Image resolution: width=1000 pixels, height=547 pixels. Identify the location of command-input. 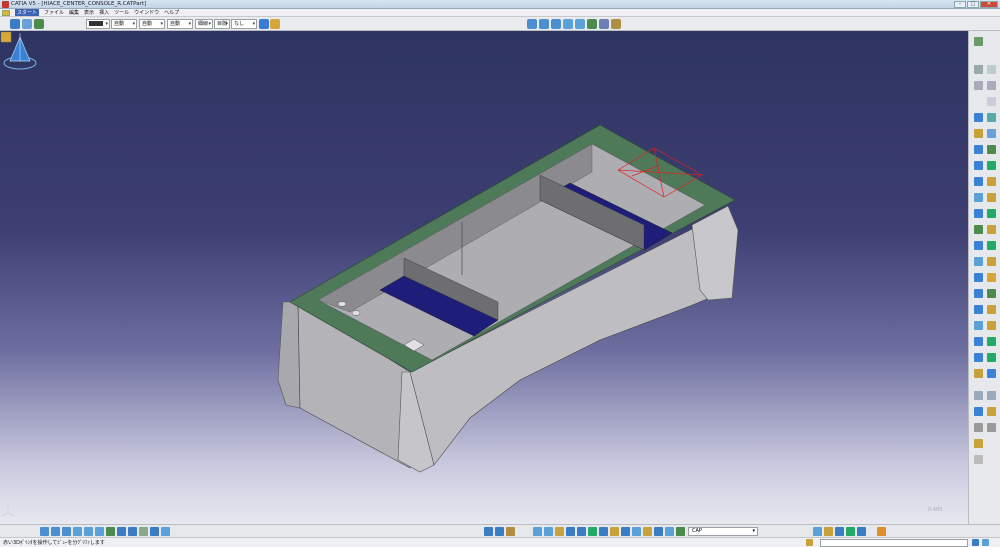
(894, 543).